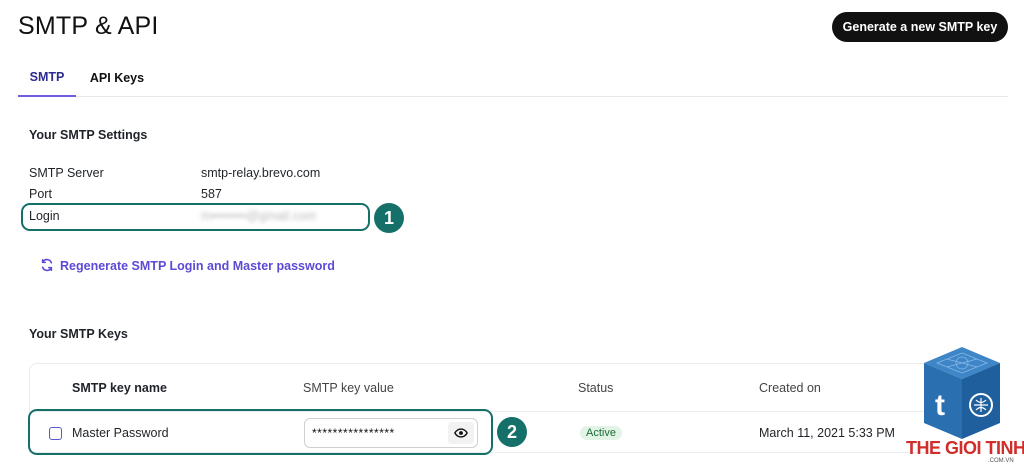 Image resolution: width=1024 pixels, height=469 pixels. What do you see at coordinates (66, 173) in the screenshot?
I see `smtp-server-label: SMTP Server` at bounding box center [66, 173].